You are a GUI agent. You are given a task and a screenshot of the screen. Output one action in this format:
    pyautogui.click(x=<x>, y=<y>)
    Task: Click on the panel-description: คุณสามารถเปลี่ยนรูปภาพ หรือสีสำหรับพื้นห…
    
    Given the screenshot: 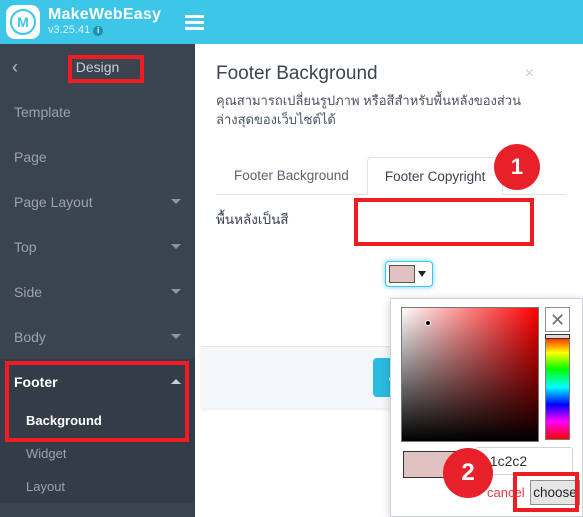 What is the action you would take?
    pyautogui.click(x=368, y=110)
    